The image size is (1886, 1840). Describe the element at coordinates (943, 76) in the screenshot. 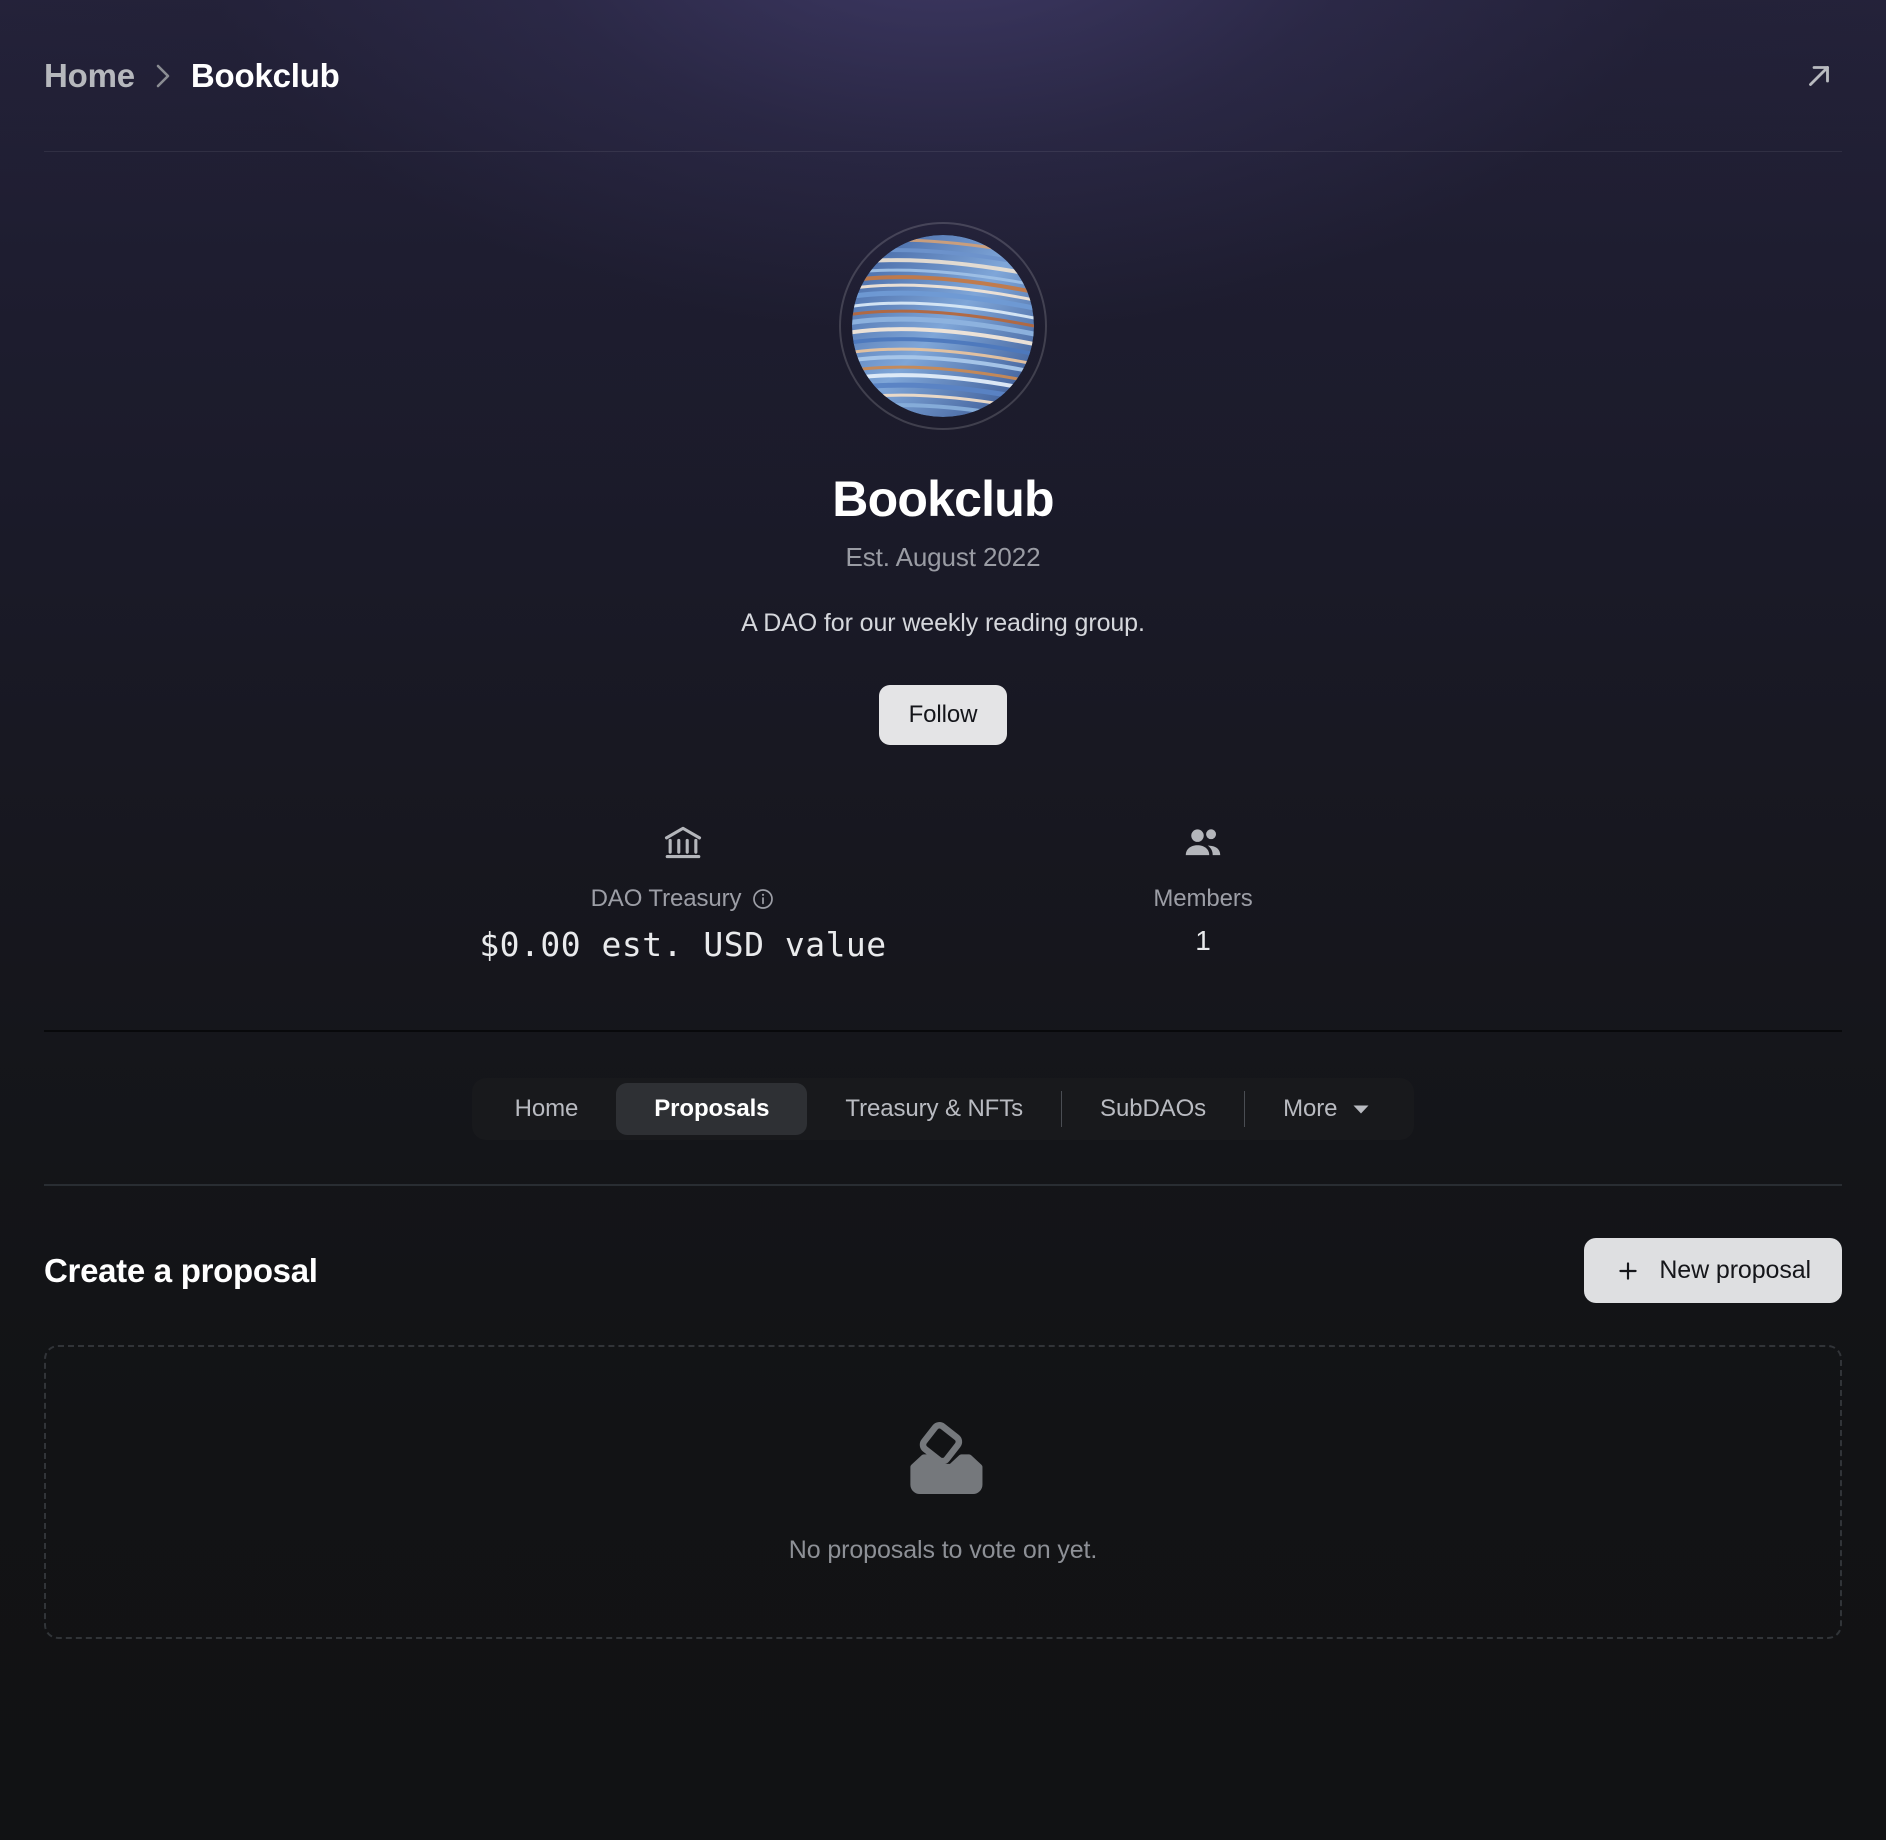

I see `page-header: Home Bookclub` at that location.